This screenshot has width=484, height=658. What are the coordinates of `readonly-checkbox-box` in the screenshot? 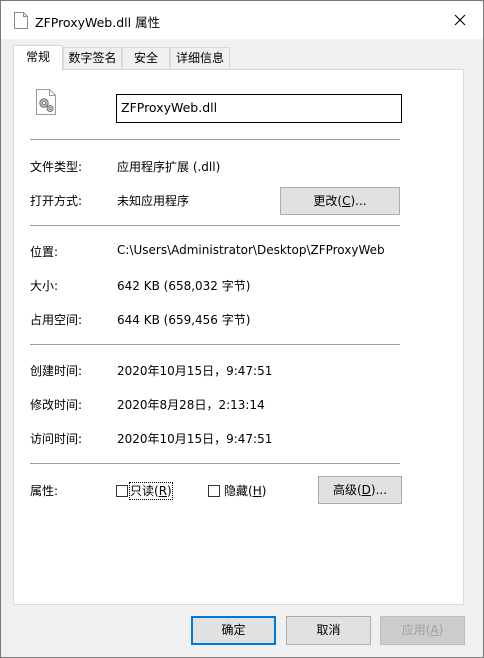 It's located at (122, 491).